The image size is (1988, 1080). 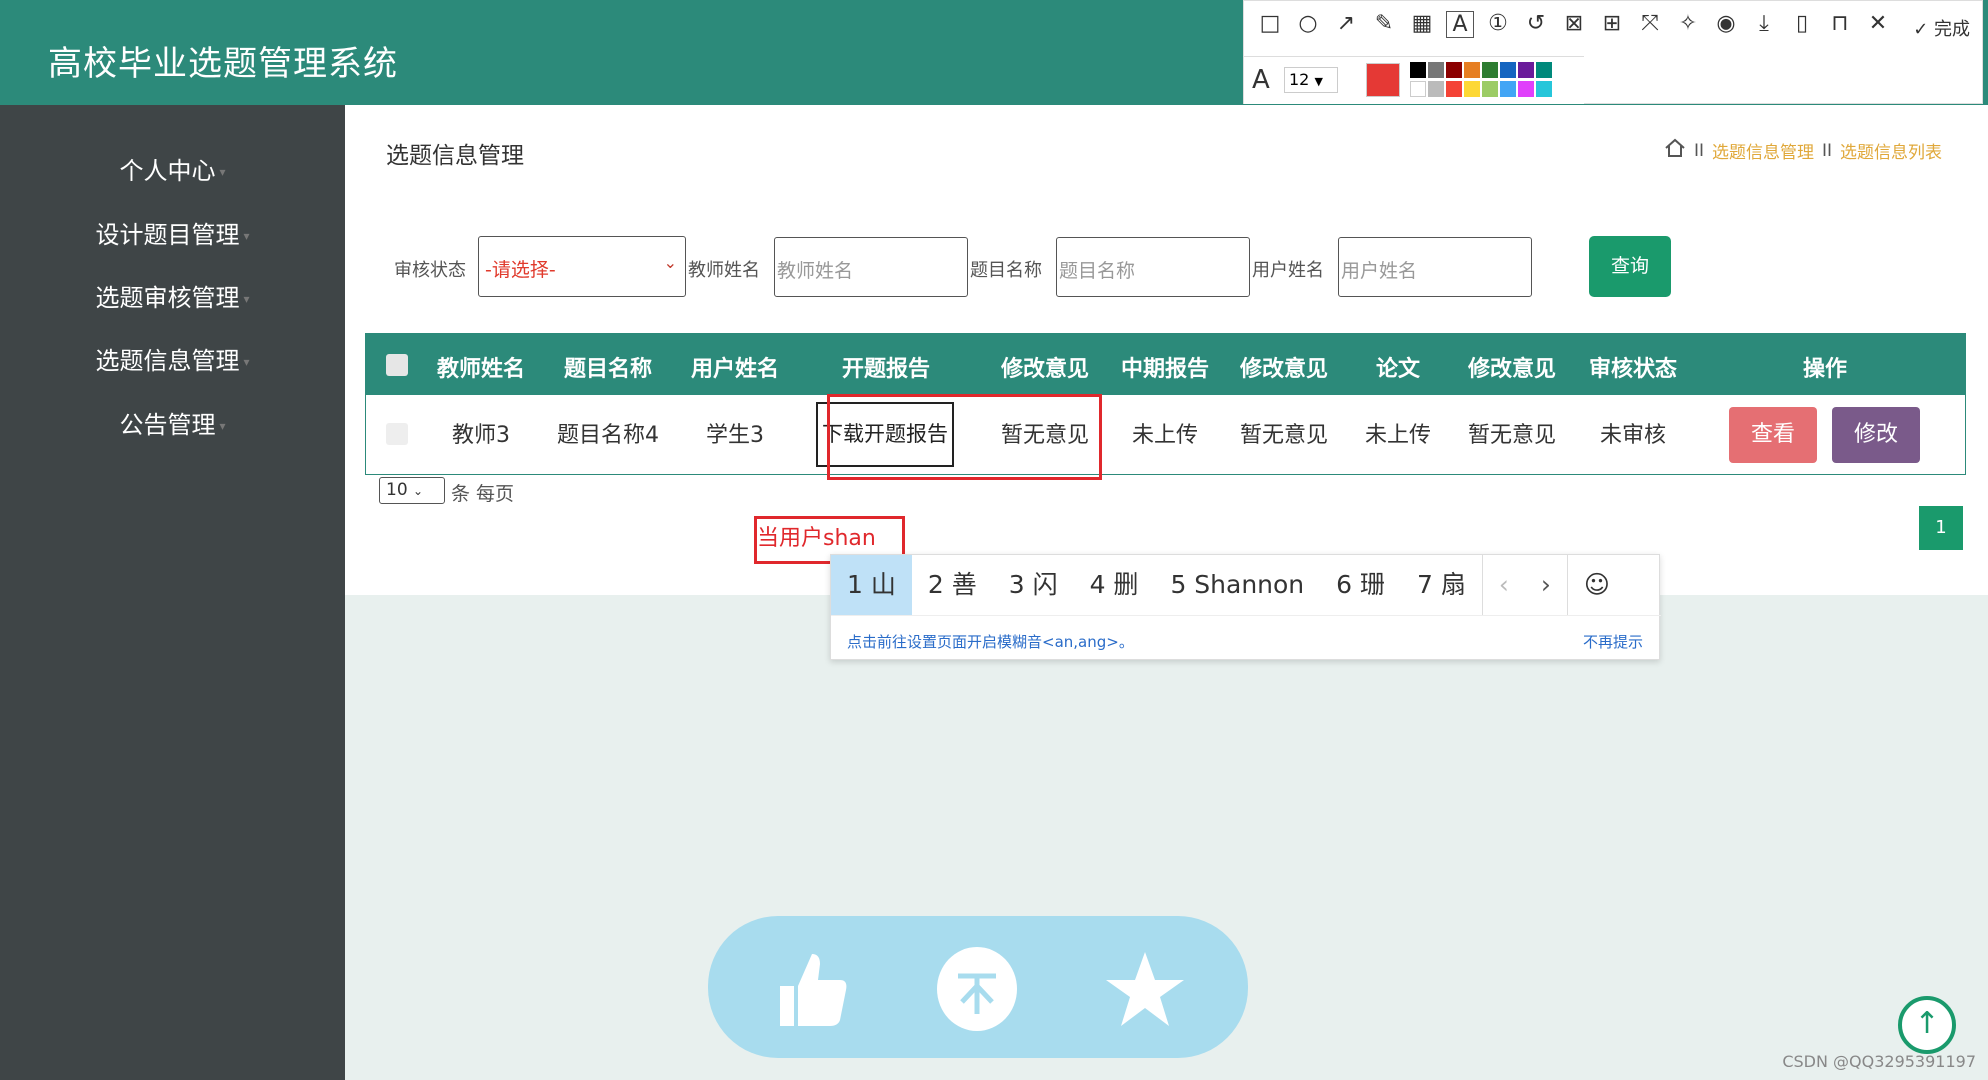 What do you see at coordinates (1726, 24) in the screenshot?
I see `record-icon: ◉` at bounding box center [1726, 24].